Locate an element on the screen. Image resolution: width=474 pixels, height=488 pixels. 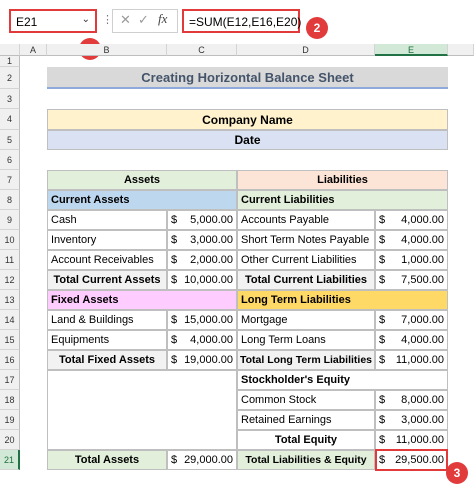
row-header-1: 1 is located at coordinates (10, 61).